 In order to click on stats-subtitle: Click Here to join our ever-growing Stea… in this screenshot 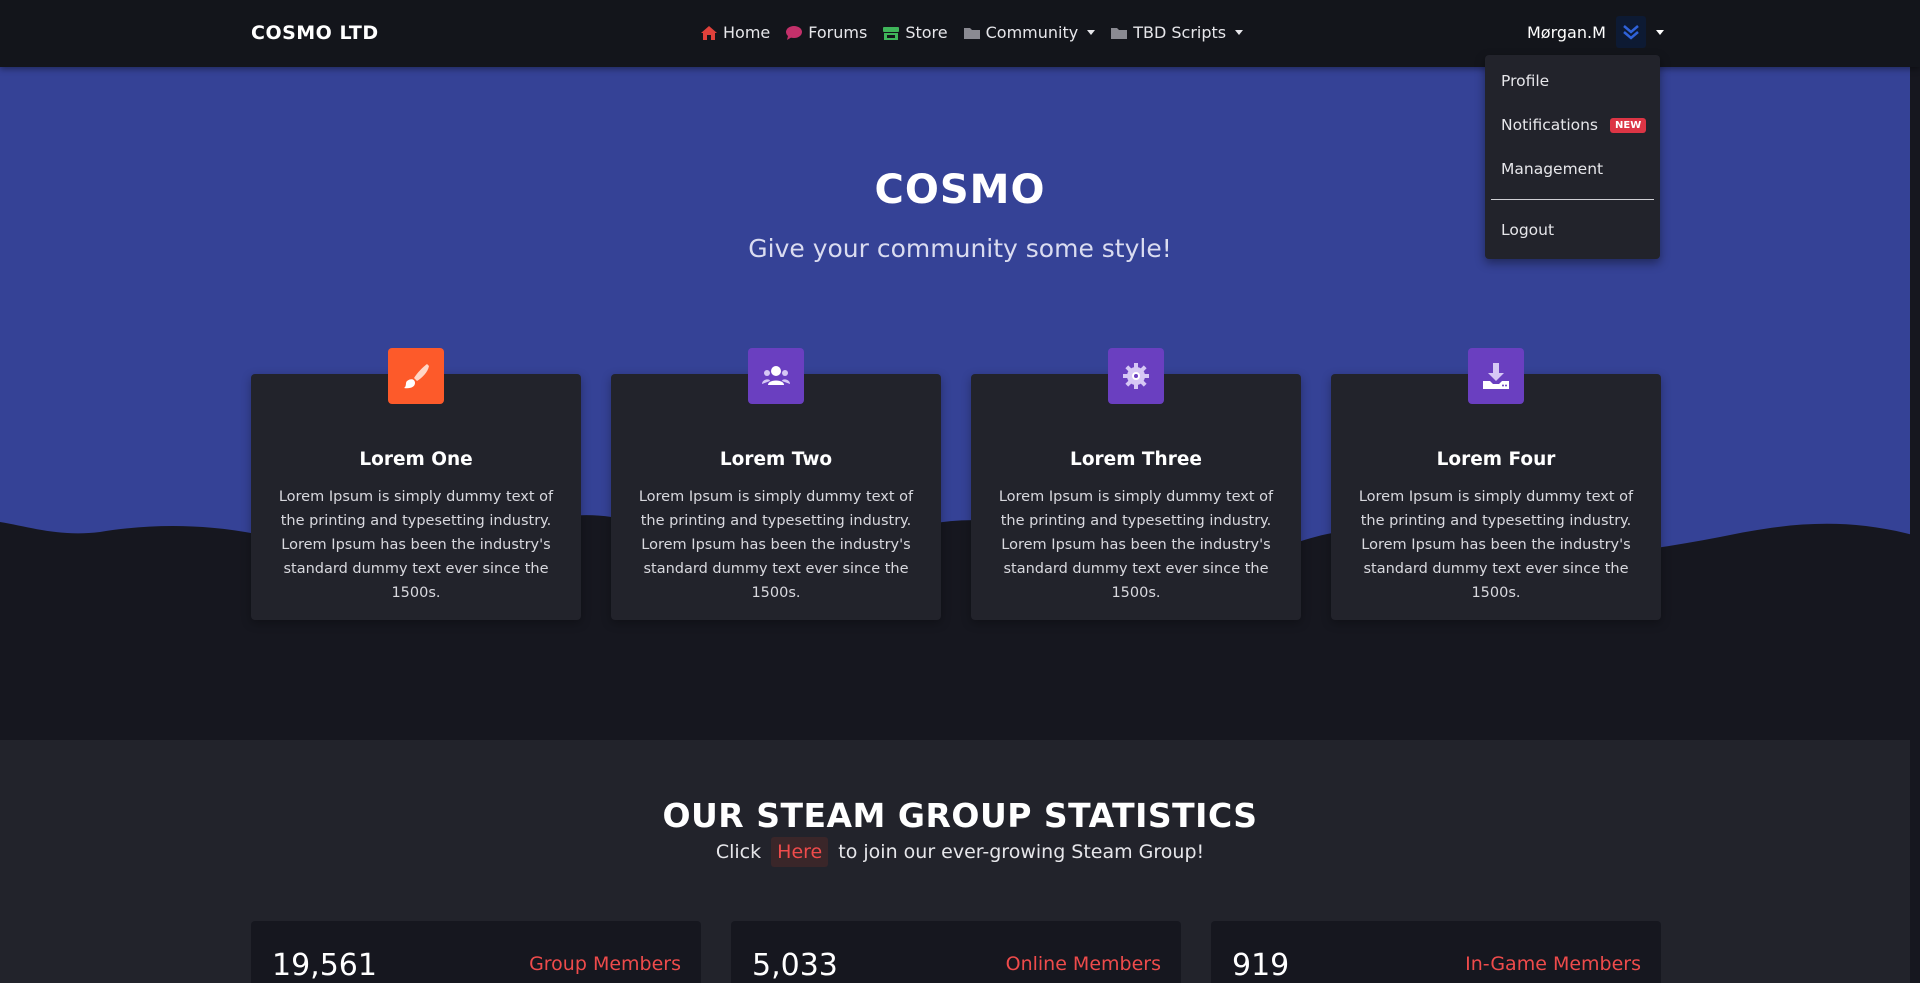, I will do `click(960, 852)`.